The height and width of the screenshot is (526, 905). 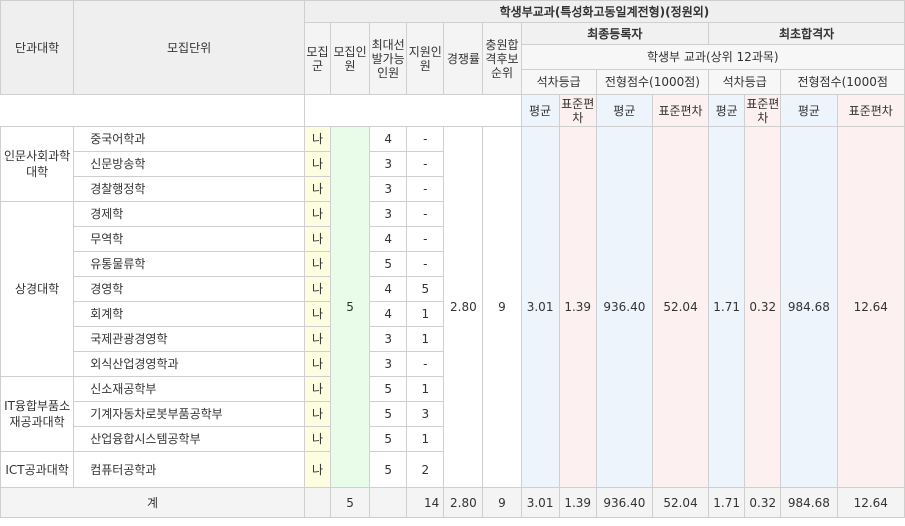 I want to click on merged-first-score-avg: 984.68, so click(x=809, y=307).